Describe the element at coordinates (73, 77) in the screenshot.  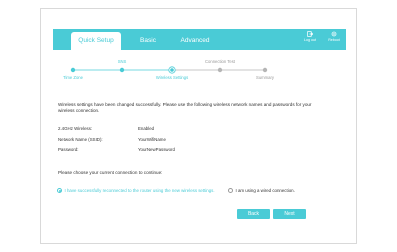
I see `step-label-time-zone: Time Zone` at that location.